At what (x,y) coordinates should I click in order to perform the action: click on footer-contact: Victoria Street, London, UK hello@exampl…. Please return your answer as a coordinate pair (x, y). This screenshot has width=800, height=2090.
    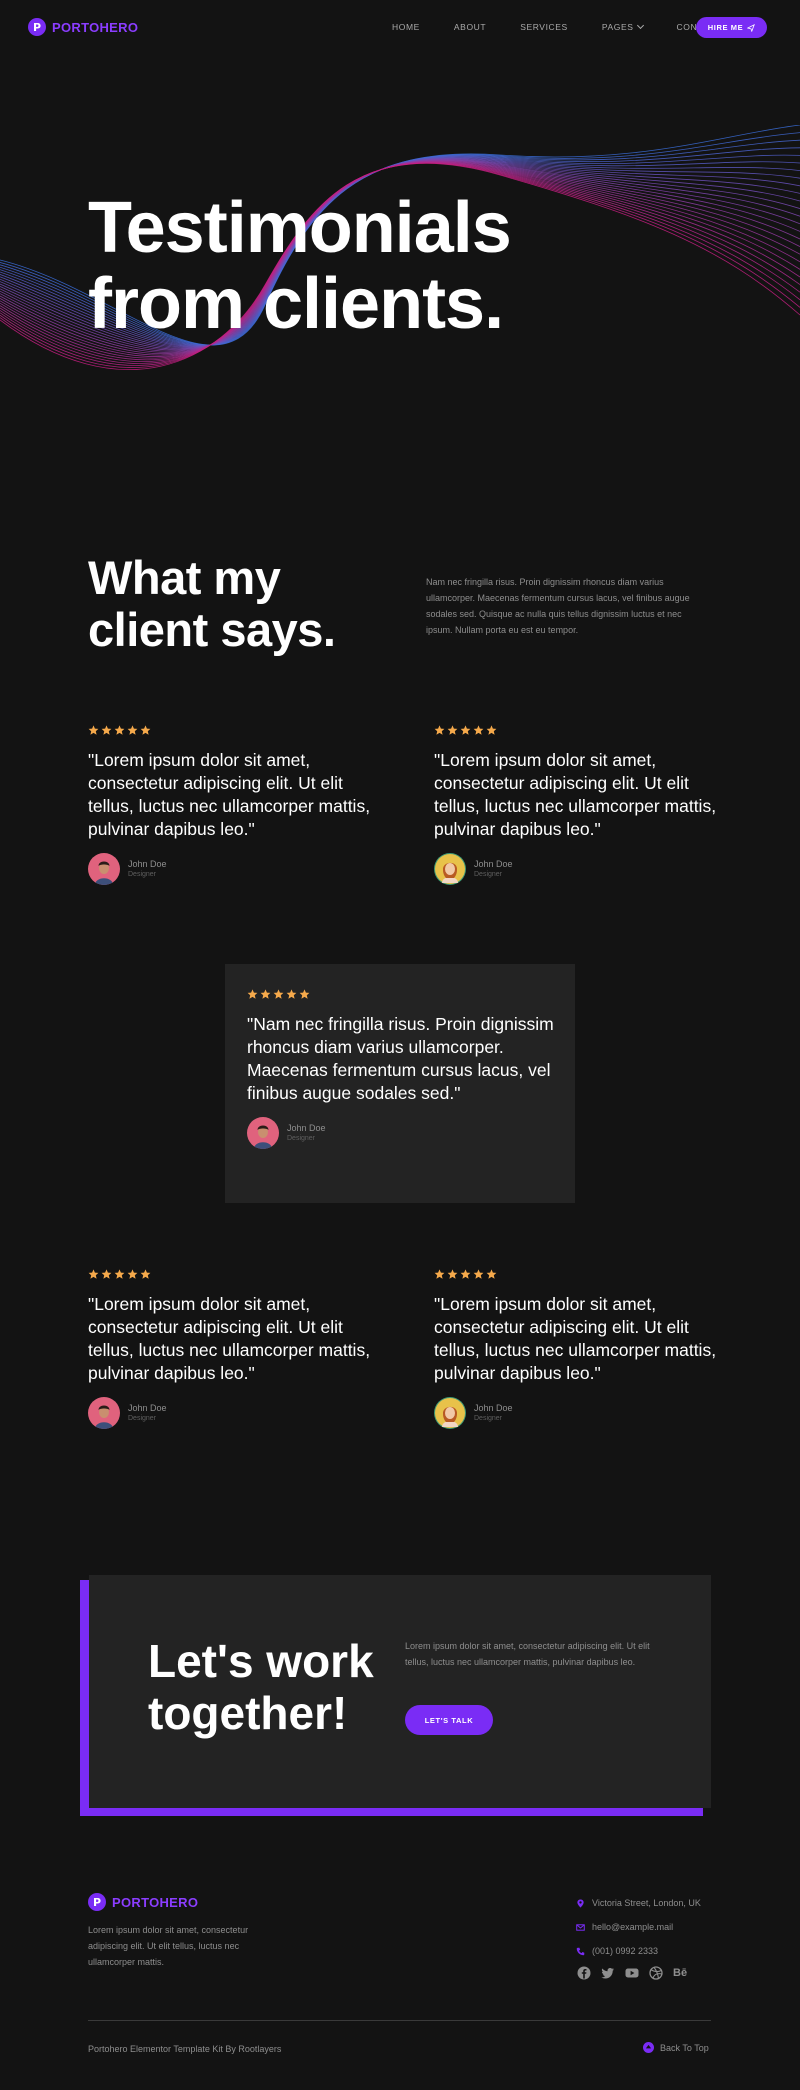
    Looking at the image, I should click on (638, 1927).